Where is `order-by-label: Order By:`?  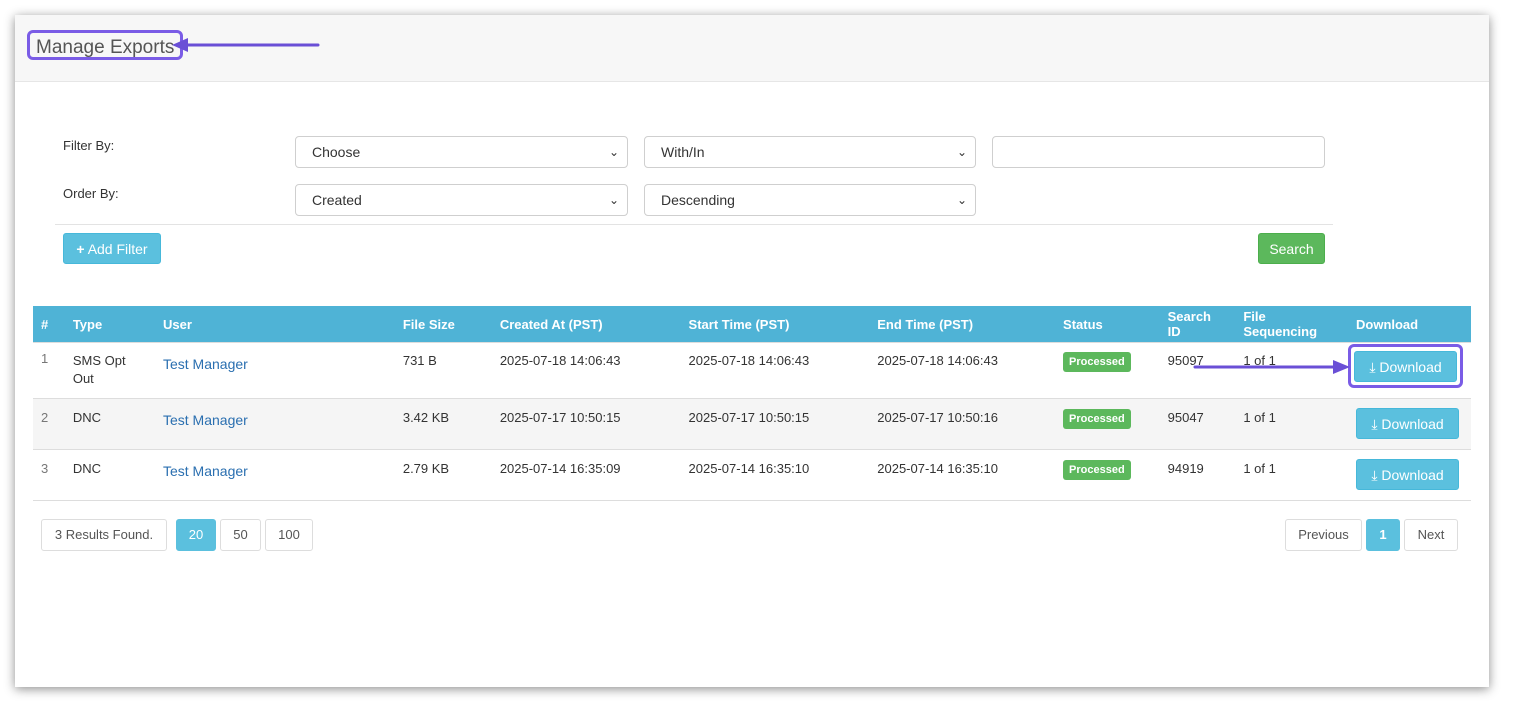
order-by-label: Order By: is located at coordinates (91, 193).